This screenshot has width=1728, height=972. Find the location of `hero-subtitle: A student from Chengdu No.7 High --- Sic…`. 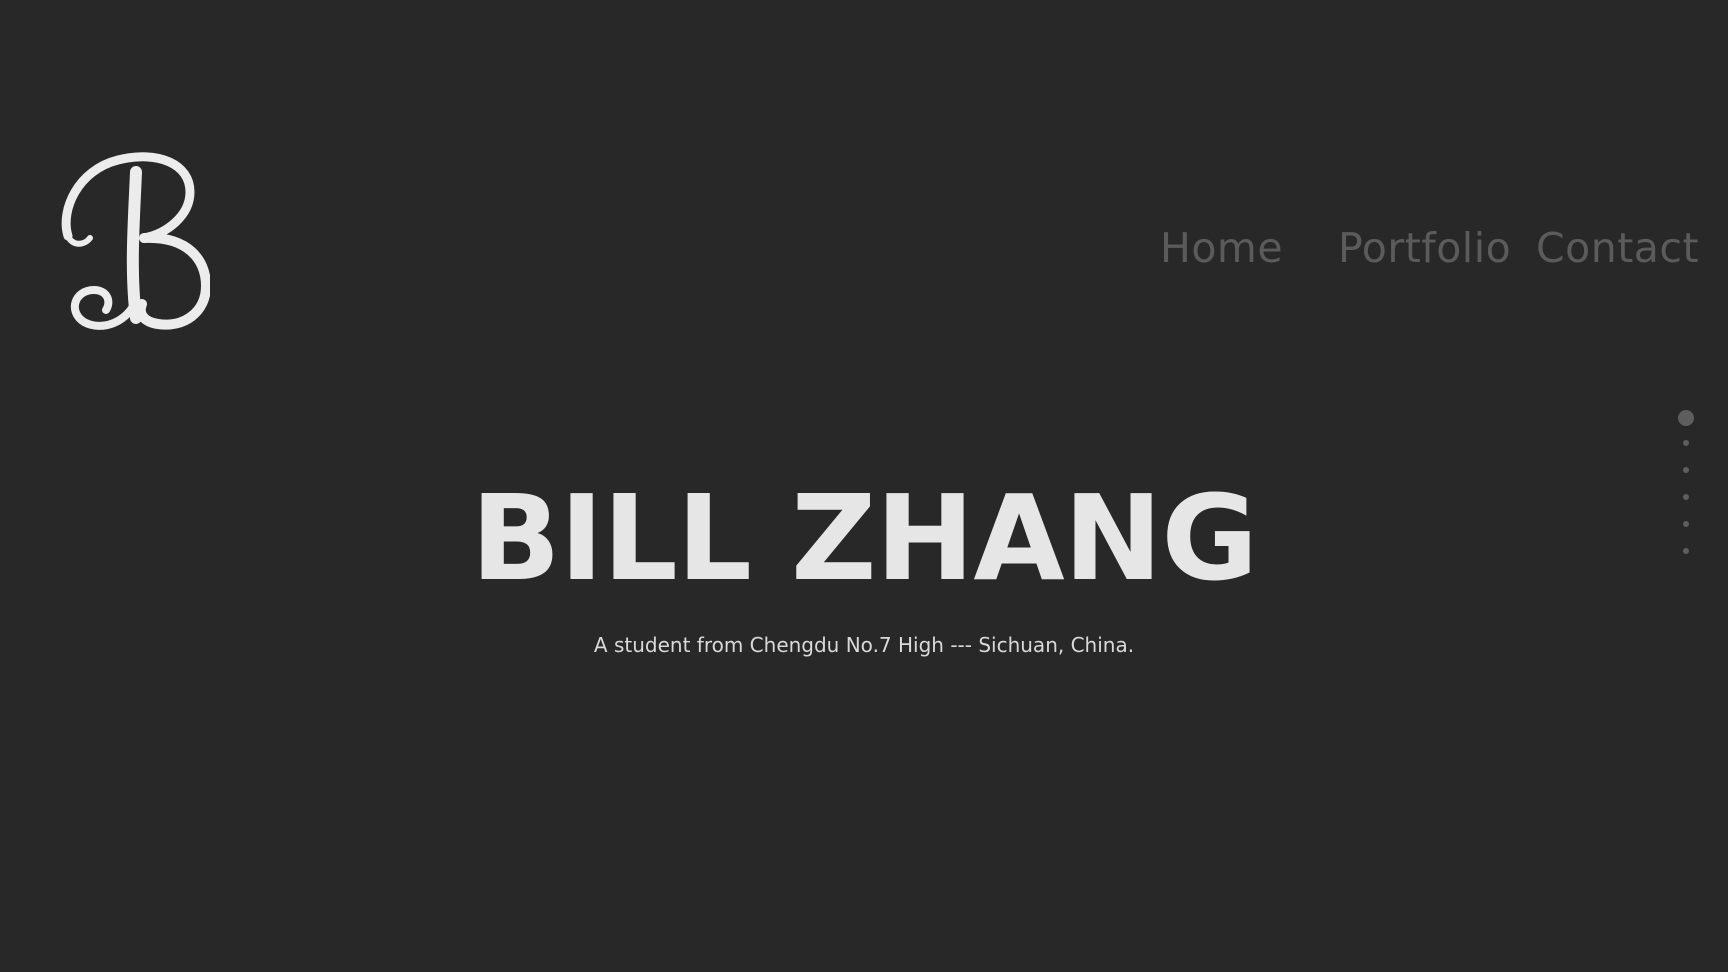

hero-subtitle: A student from Chengdu No.7 High --- Sic… is located at coordinates (864, 645).